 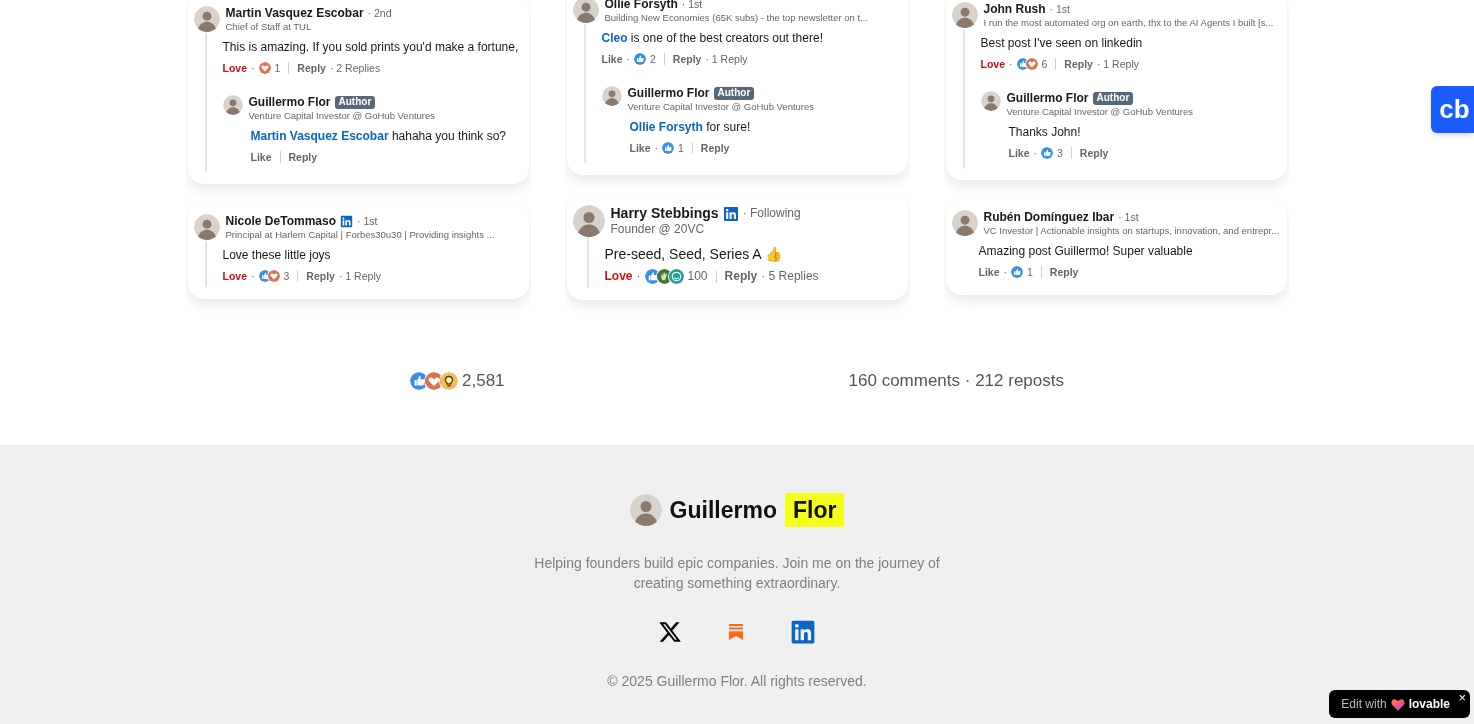 I want to click on floating-logo-button: cb, so click(x=1452, y=109).